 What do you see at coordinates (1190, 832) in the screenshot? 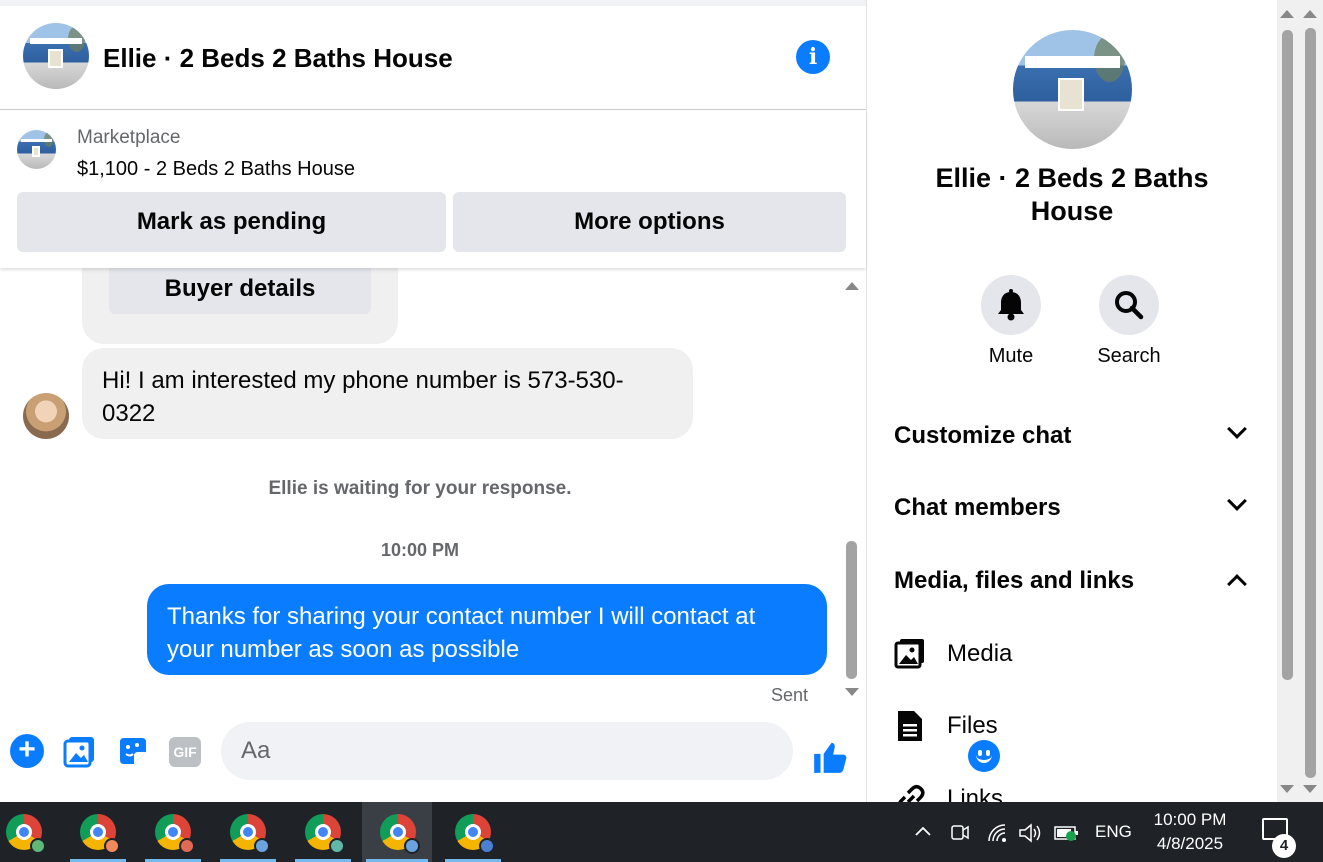
I see `taskbar-clock: 10:00 PM 4/8/2025` at bounding box center [1190, 832].